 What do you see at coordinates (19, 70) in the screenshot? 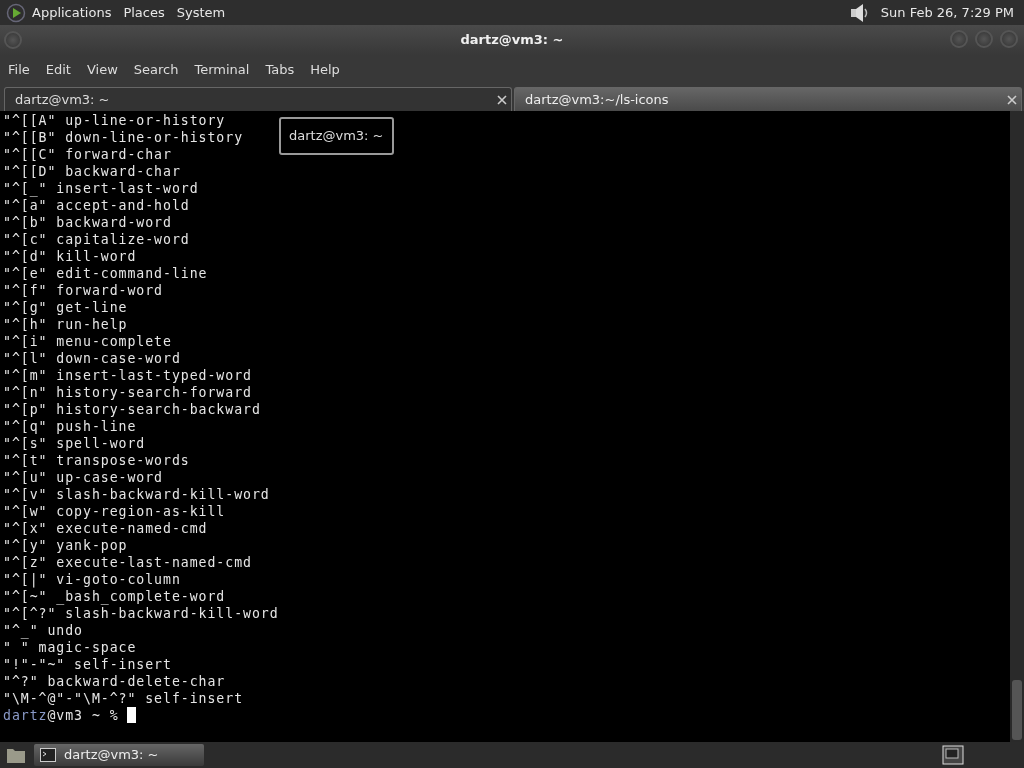
I see `menu-item: File` at bounding box center [19, 70].